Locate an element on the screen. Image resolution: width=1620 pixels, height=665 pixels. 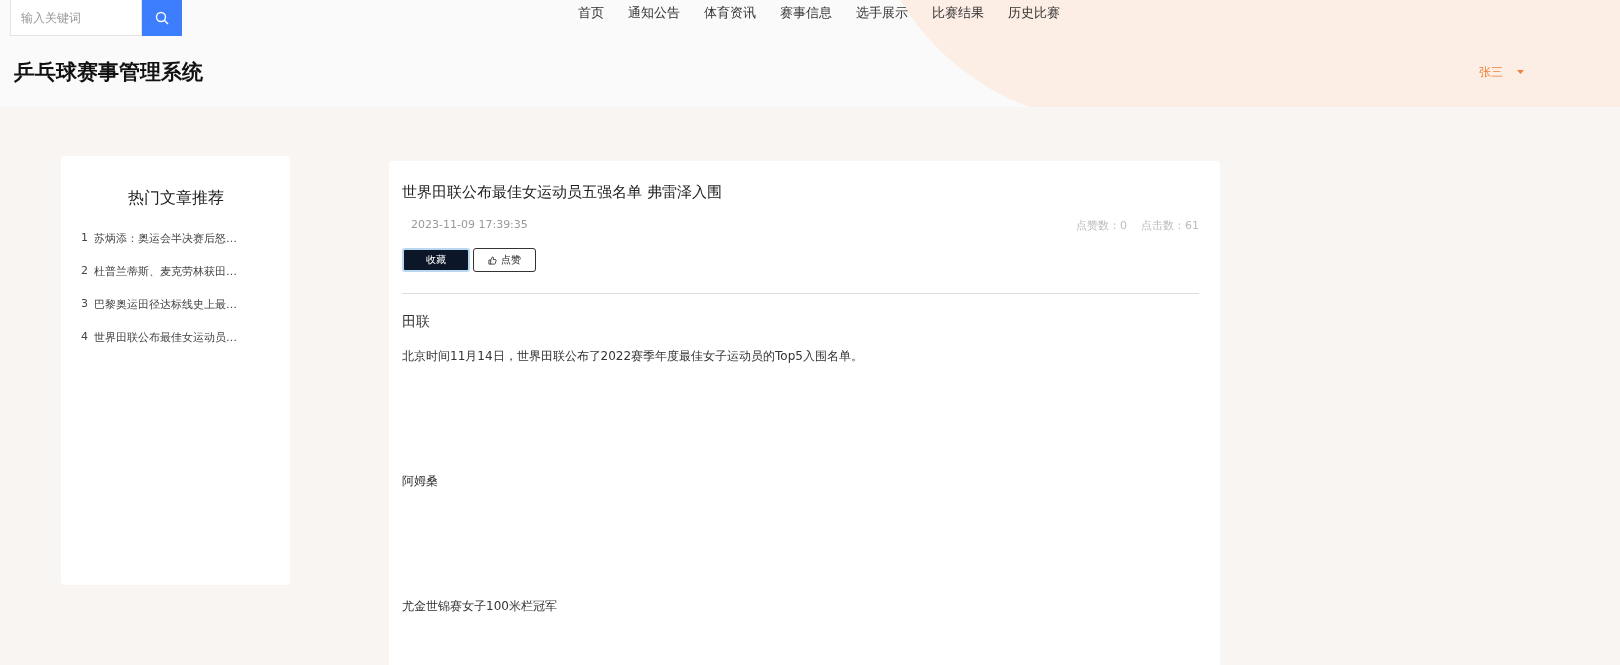
rank-number: 3 is located at coordinates (84, 304).